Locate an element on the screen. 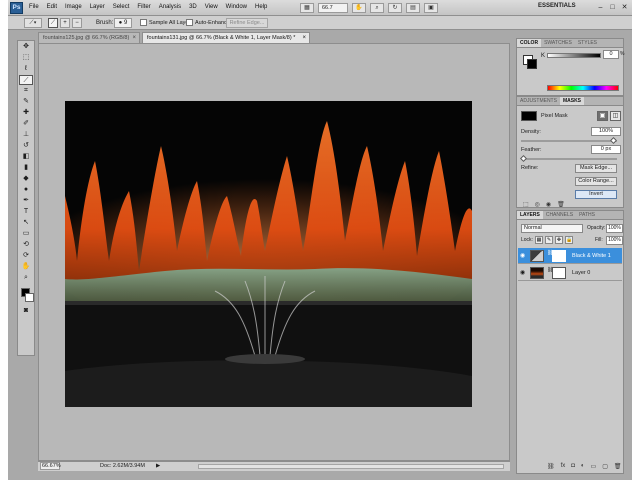 This screenshot has width=640, height=480. zoom-level-field: 66.7 is located at coordinates (333, 8).